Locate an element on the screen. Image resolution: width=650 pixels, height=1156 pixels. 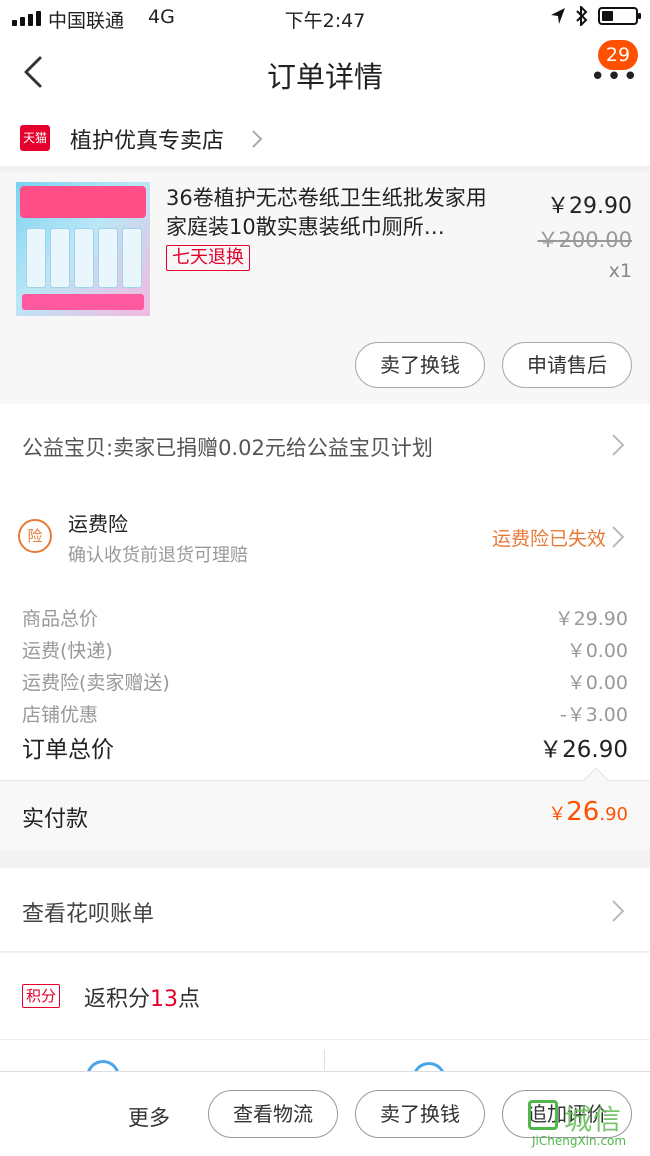
paid-amount: ￥26.90 is located at coordinates (588, 812).